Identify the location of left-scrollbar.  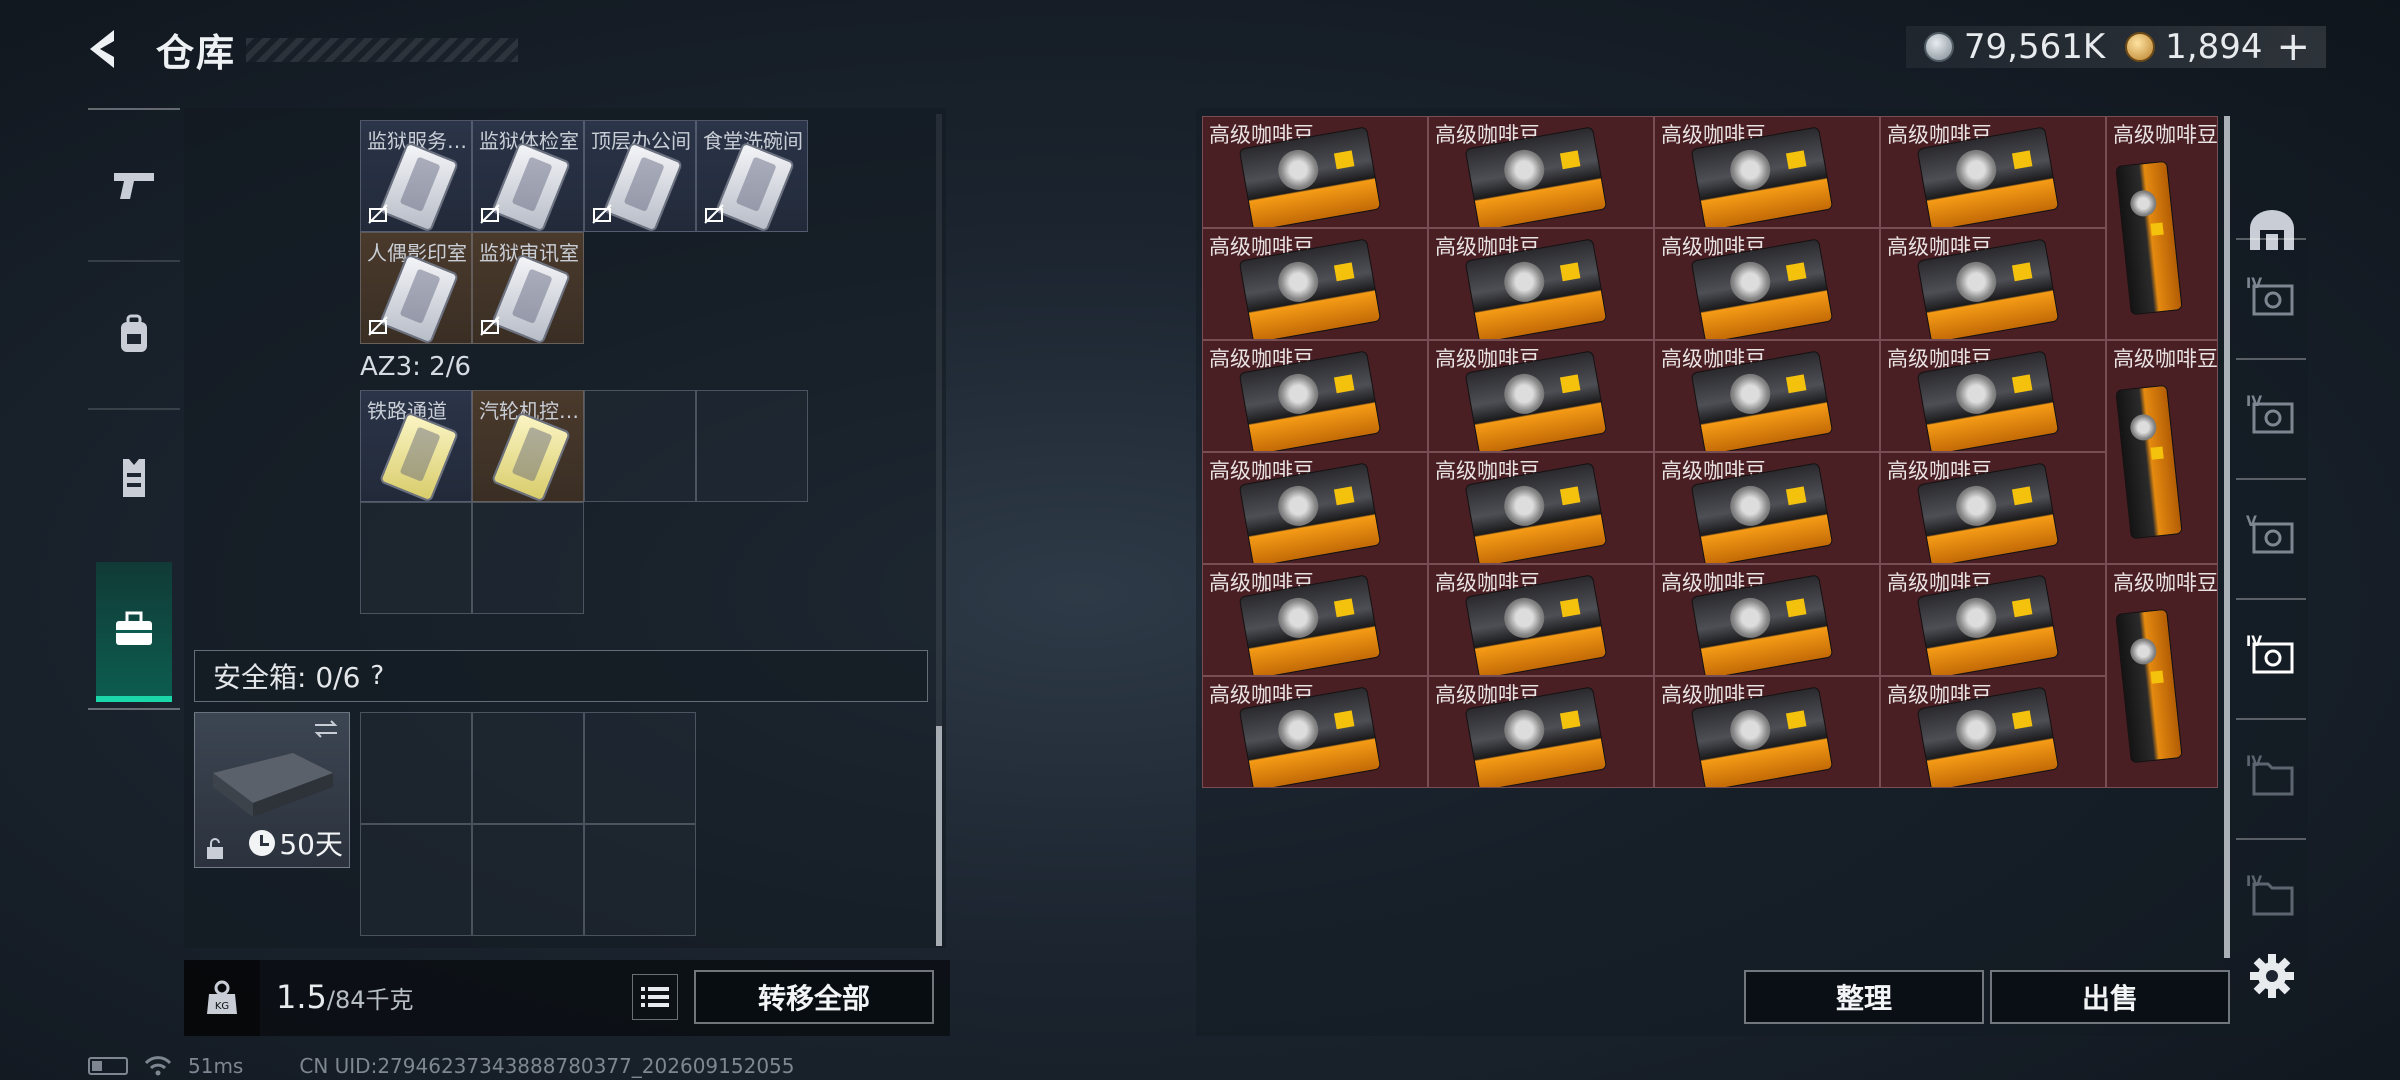
(939, 836).